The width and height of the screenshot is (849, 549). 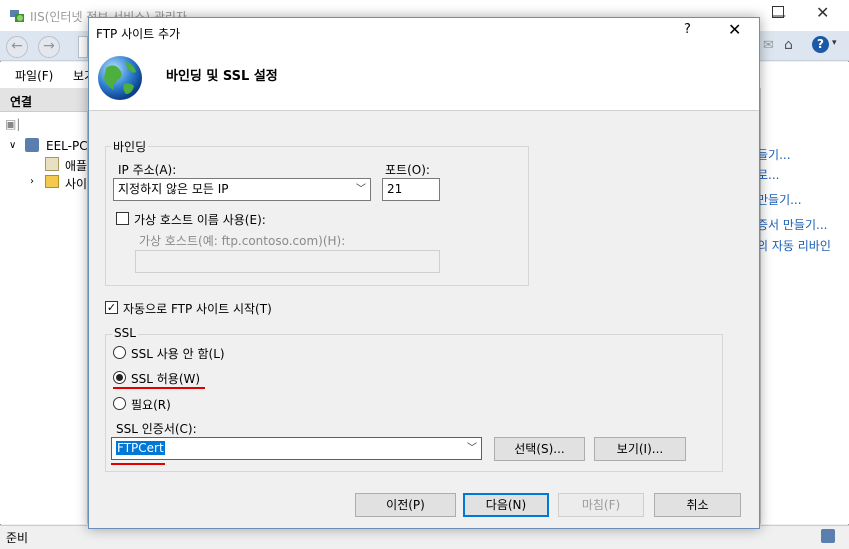 What do you see at coordinates (296, 448) in the screenshot?
I see `ssl-cert-combobox: FTPCert ﹀` at bounding box center [296, 448].